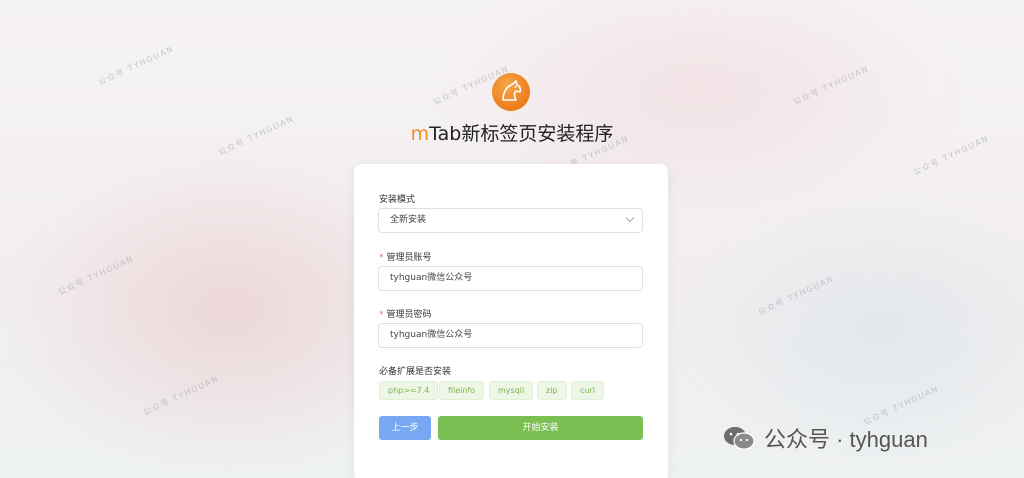 The width and height of the screenshot is (1024, 478). What do you see at coordinates (397, 200) in the screenshot?
I see `install-mode-label: 安装模式` at bounding box center [397, 200].